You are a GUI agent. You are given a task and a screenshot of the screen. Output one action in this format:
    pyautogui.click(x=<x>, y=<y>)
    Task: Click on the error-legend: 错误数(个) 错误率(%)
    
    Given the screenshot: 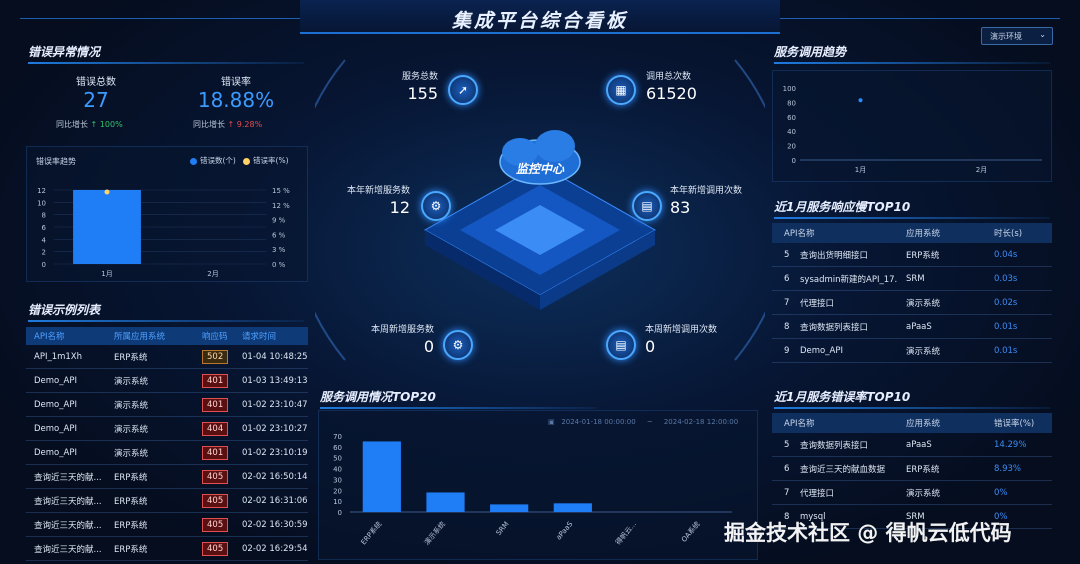 What is the action you would take?
    pyautogui.click(x=239, y=160)
    